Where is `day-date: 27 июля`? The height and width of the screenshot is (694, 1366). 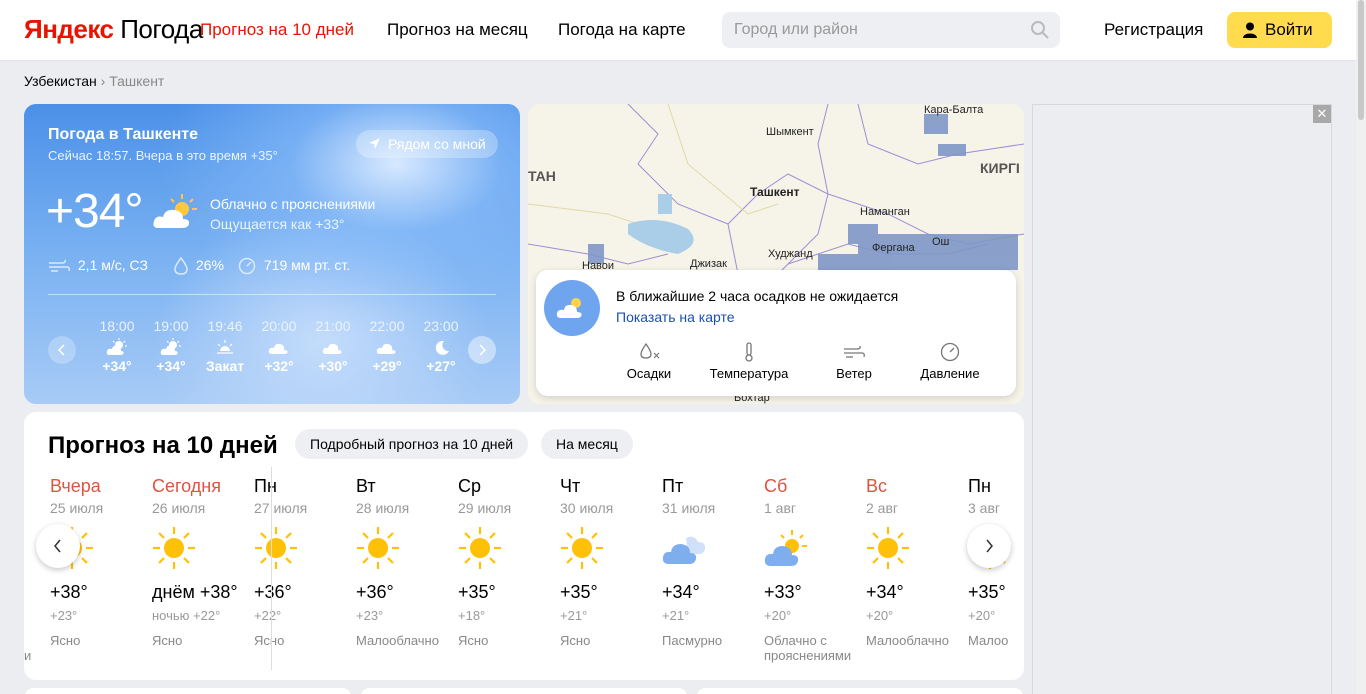 day-date: 27 июля is located at coordinates (281, 508).